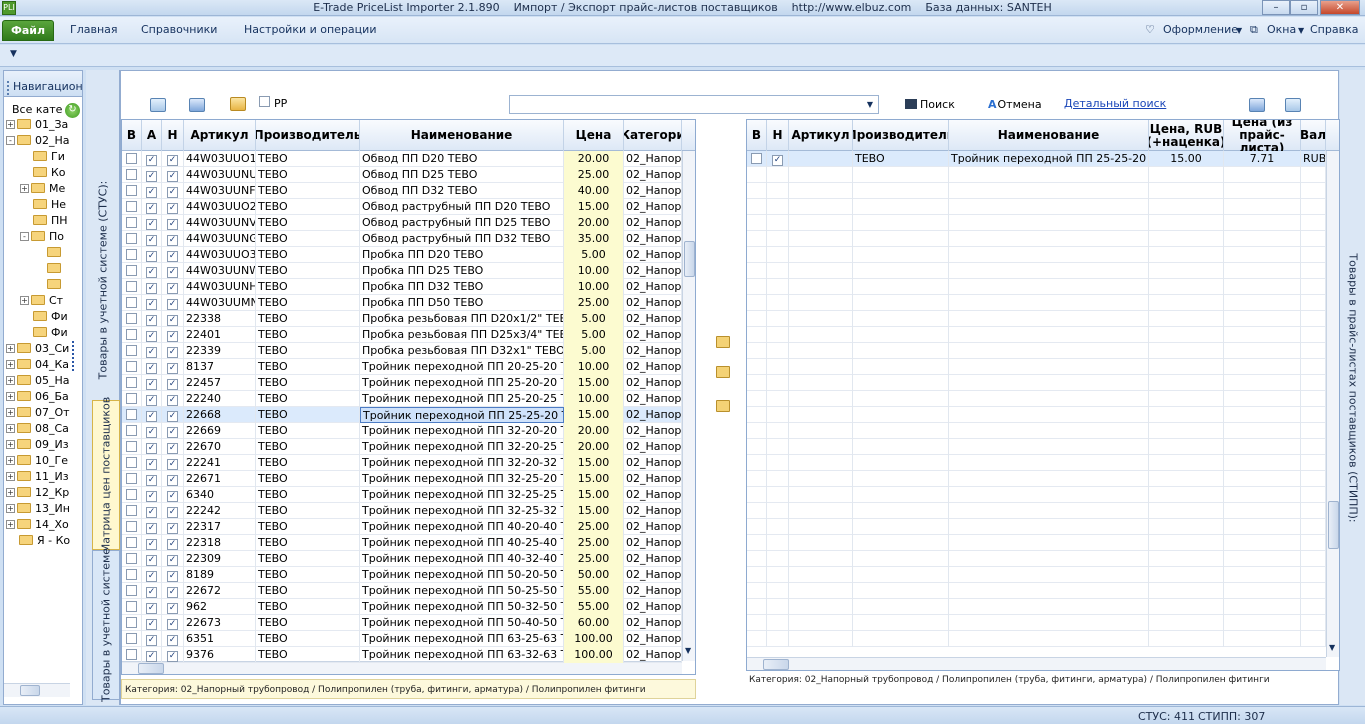 This screenshot has height=724, width=1365. I want to click on tree-item, so click(49, 286).